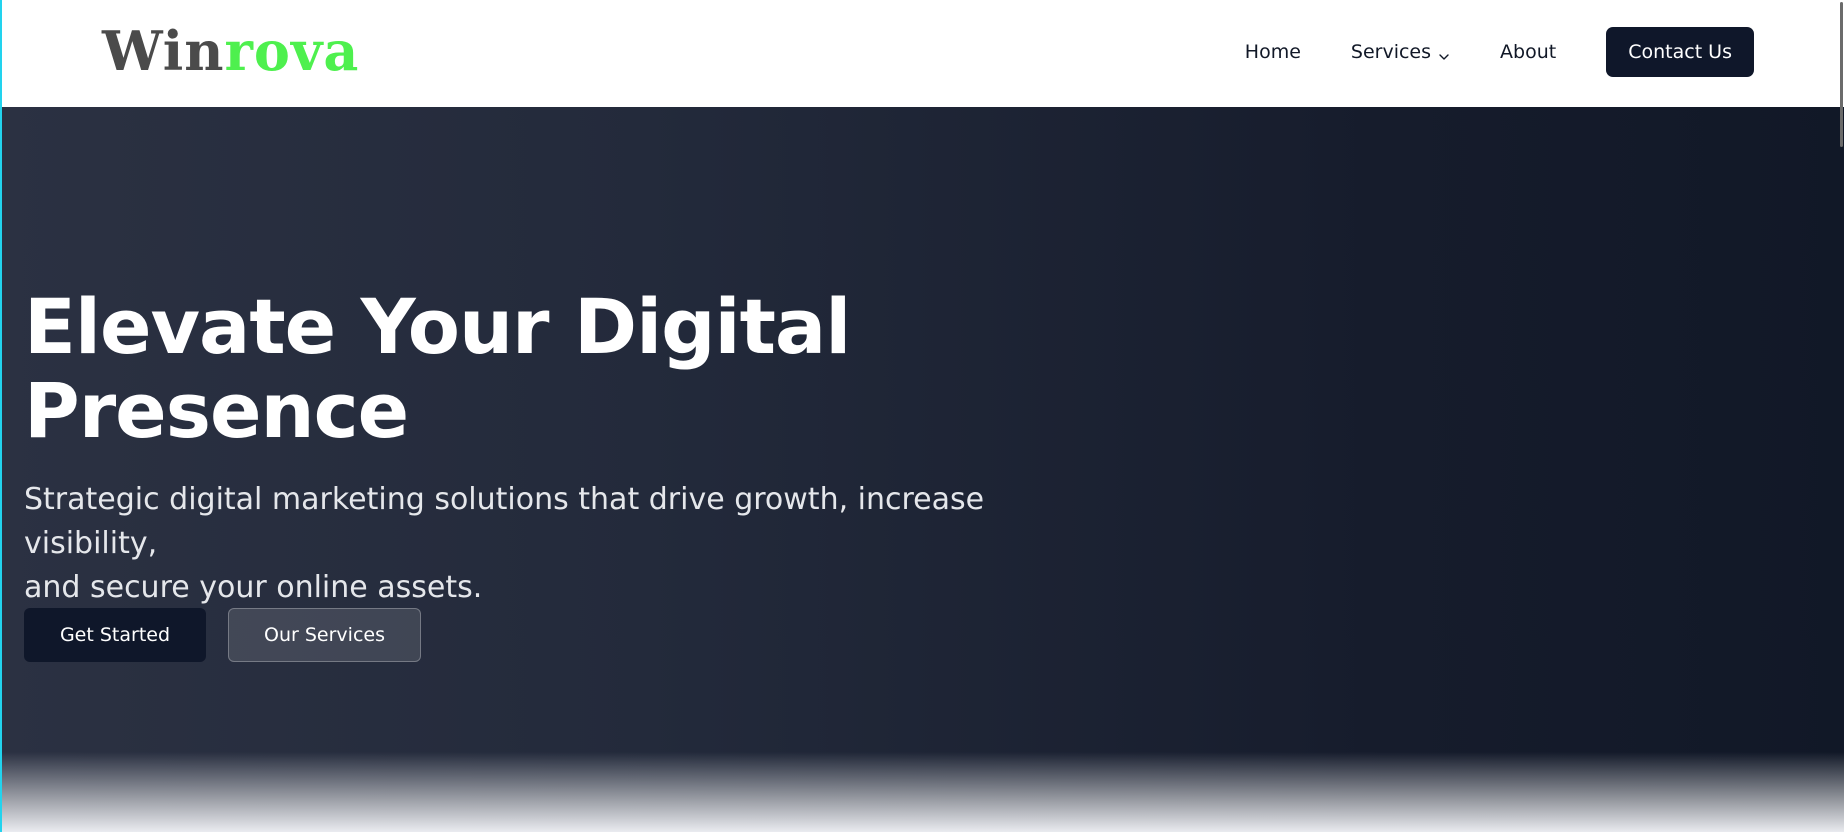 The width and height of the screenshot is (1844, 832). Describe the element at coordinates (1841, 416) in the screenshot. I see `page-scrollbar` at that location.